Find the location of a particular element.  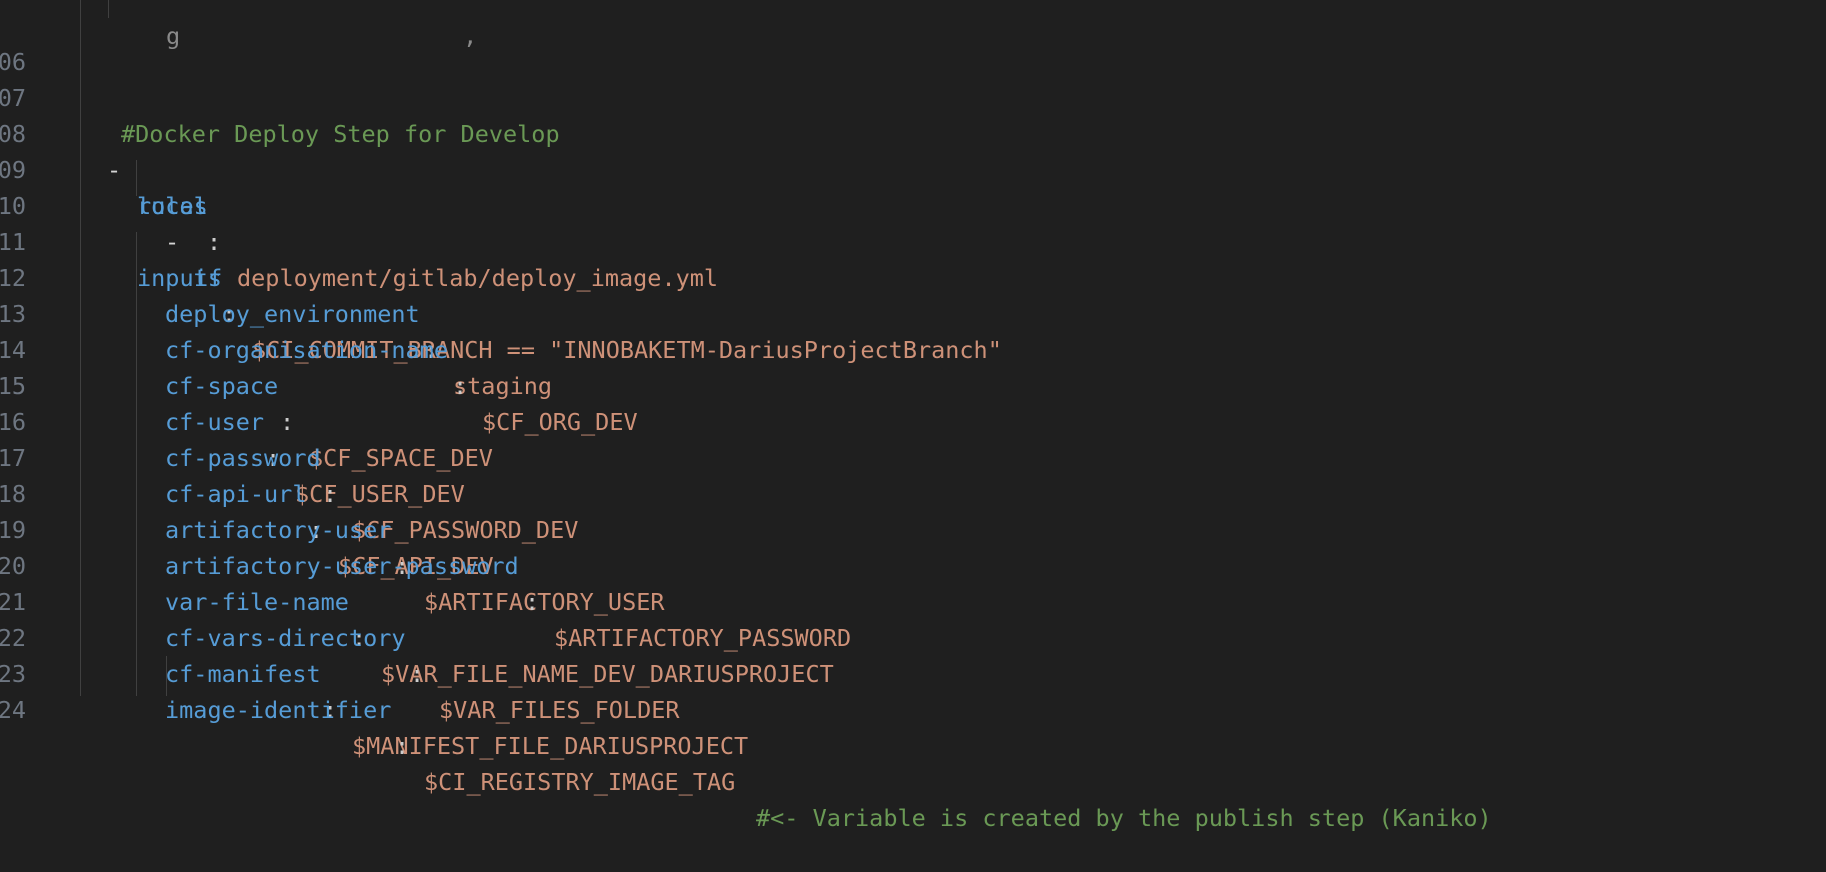

colon: : is located at coordinates (402, 746).